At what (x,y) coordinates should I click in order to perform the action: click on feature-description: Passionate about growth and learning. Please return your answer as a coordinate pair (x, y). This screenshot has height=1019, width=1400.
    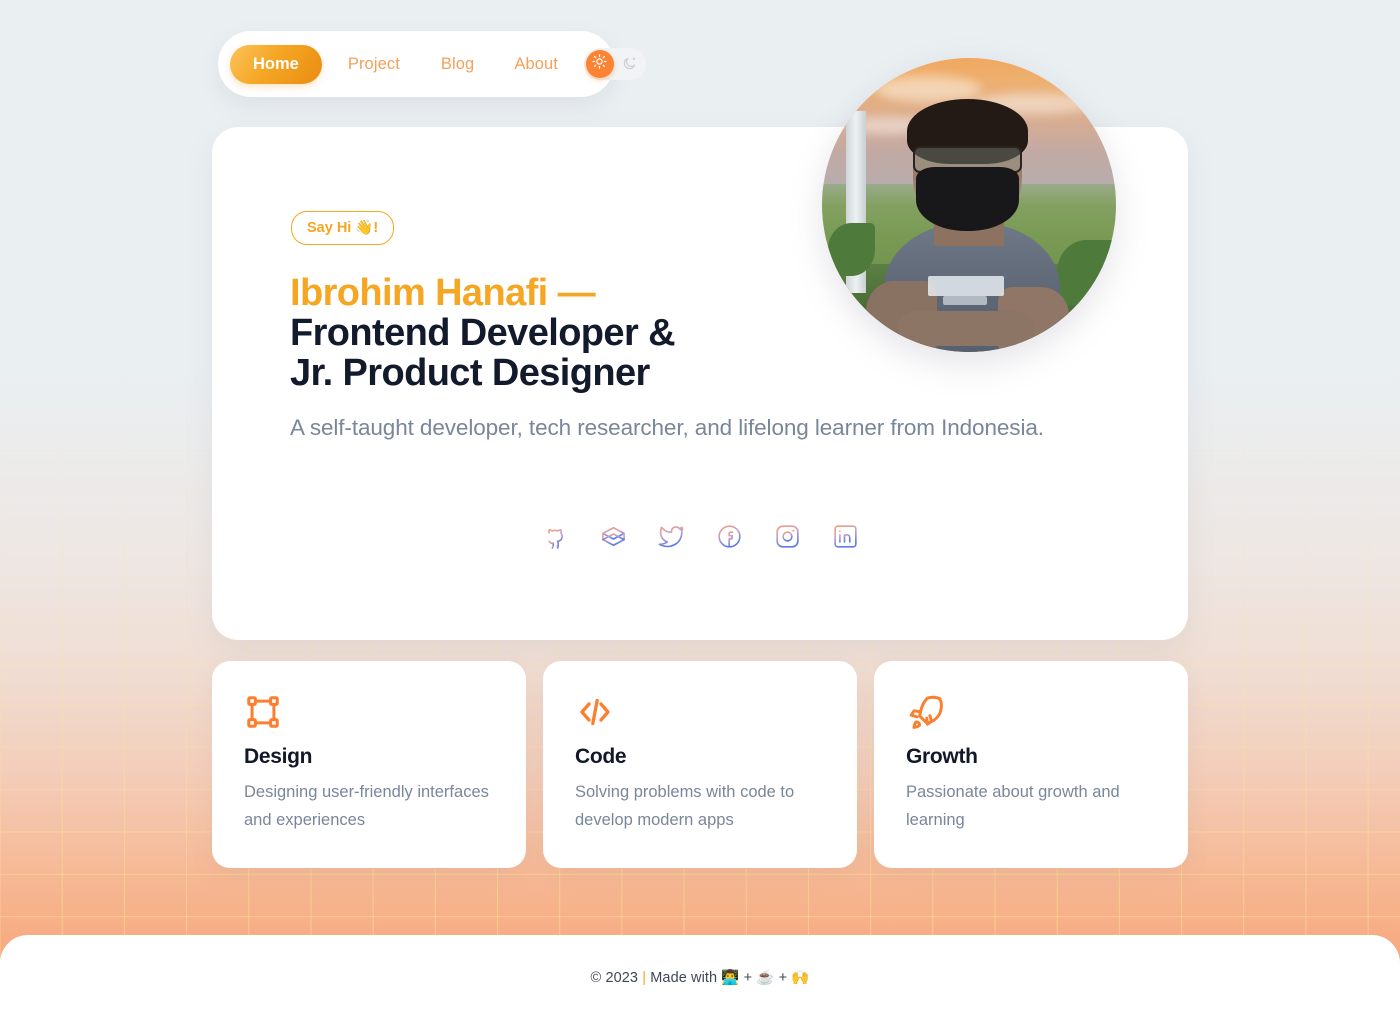
    Looking at the image, I should click on (1013, 806).